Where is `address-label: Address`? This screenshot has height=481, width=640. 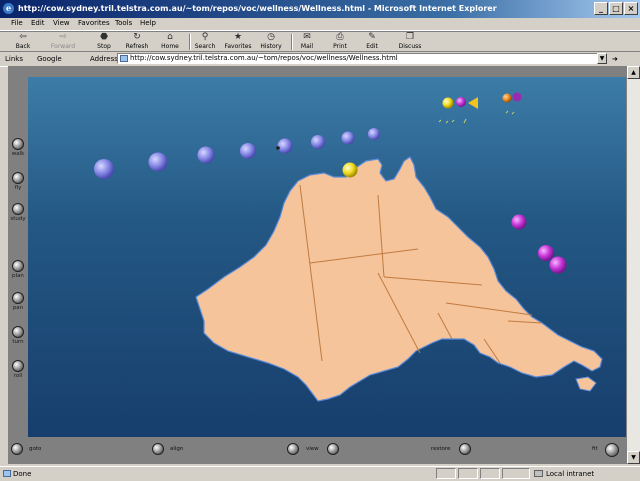 address-label: Address is located at coordinates (104, 59).